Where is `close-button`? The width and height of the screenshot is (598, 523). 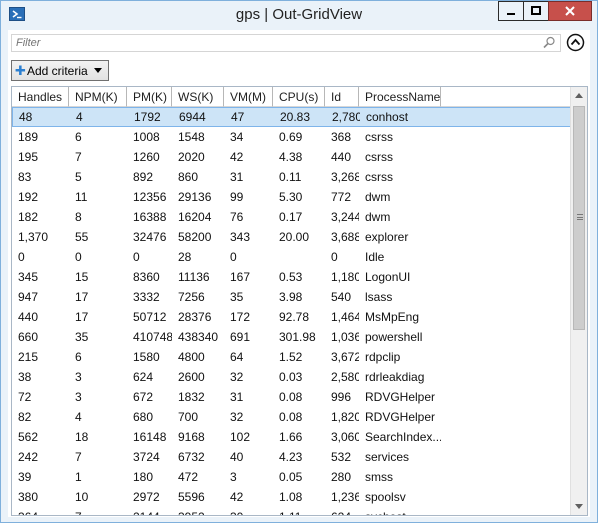
close-button is located at coordinates (570, 11).